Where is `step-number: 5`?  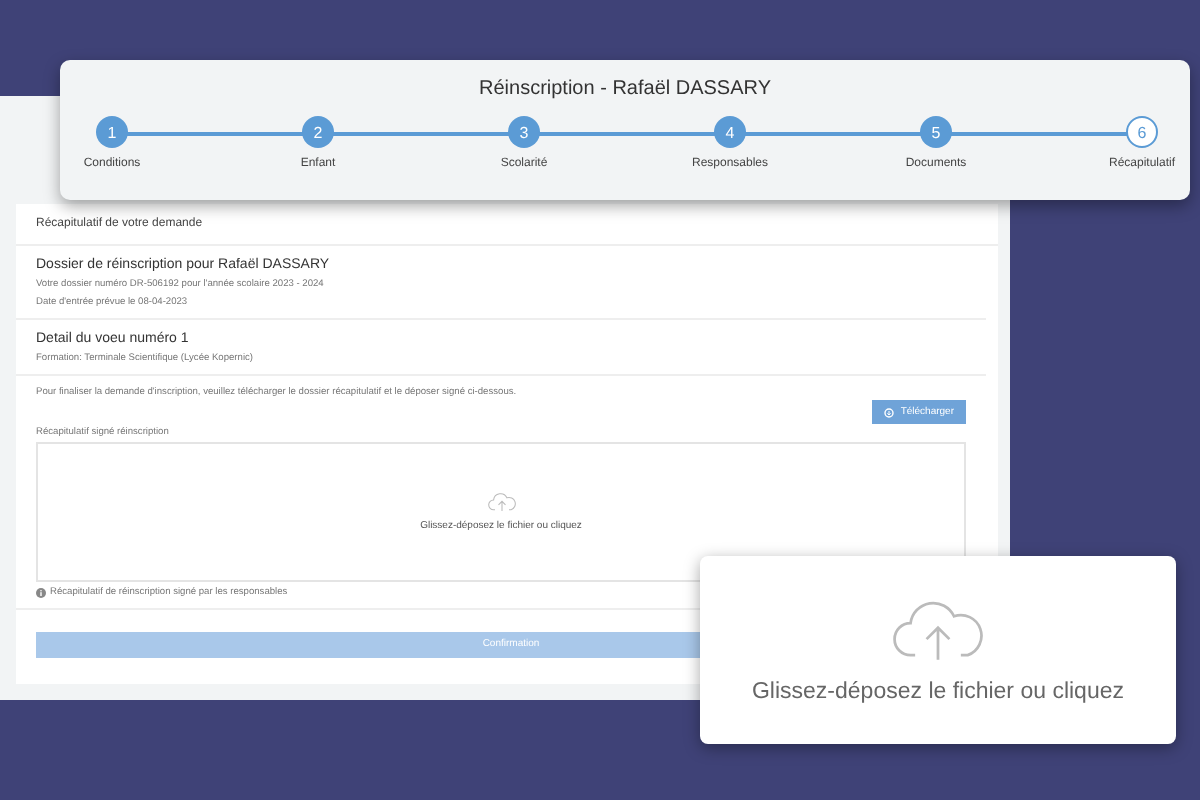 step-number: 5 is located at coordinates (936, 132).